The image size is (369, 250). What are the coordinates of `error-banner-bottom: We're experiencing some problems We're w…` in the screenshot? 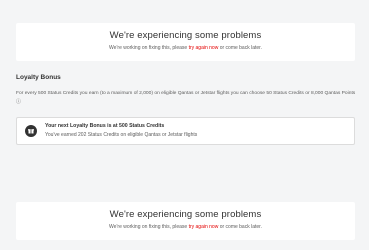 It's located at (185, 221).